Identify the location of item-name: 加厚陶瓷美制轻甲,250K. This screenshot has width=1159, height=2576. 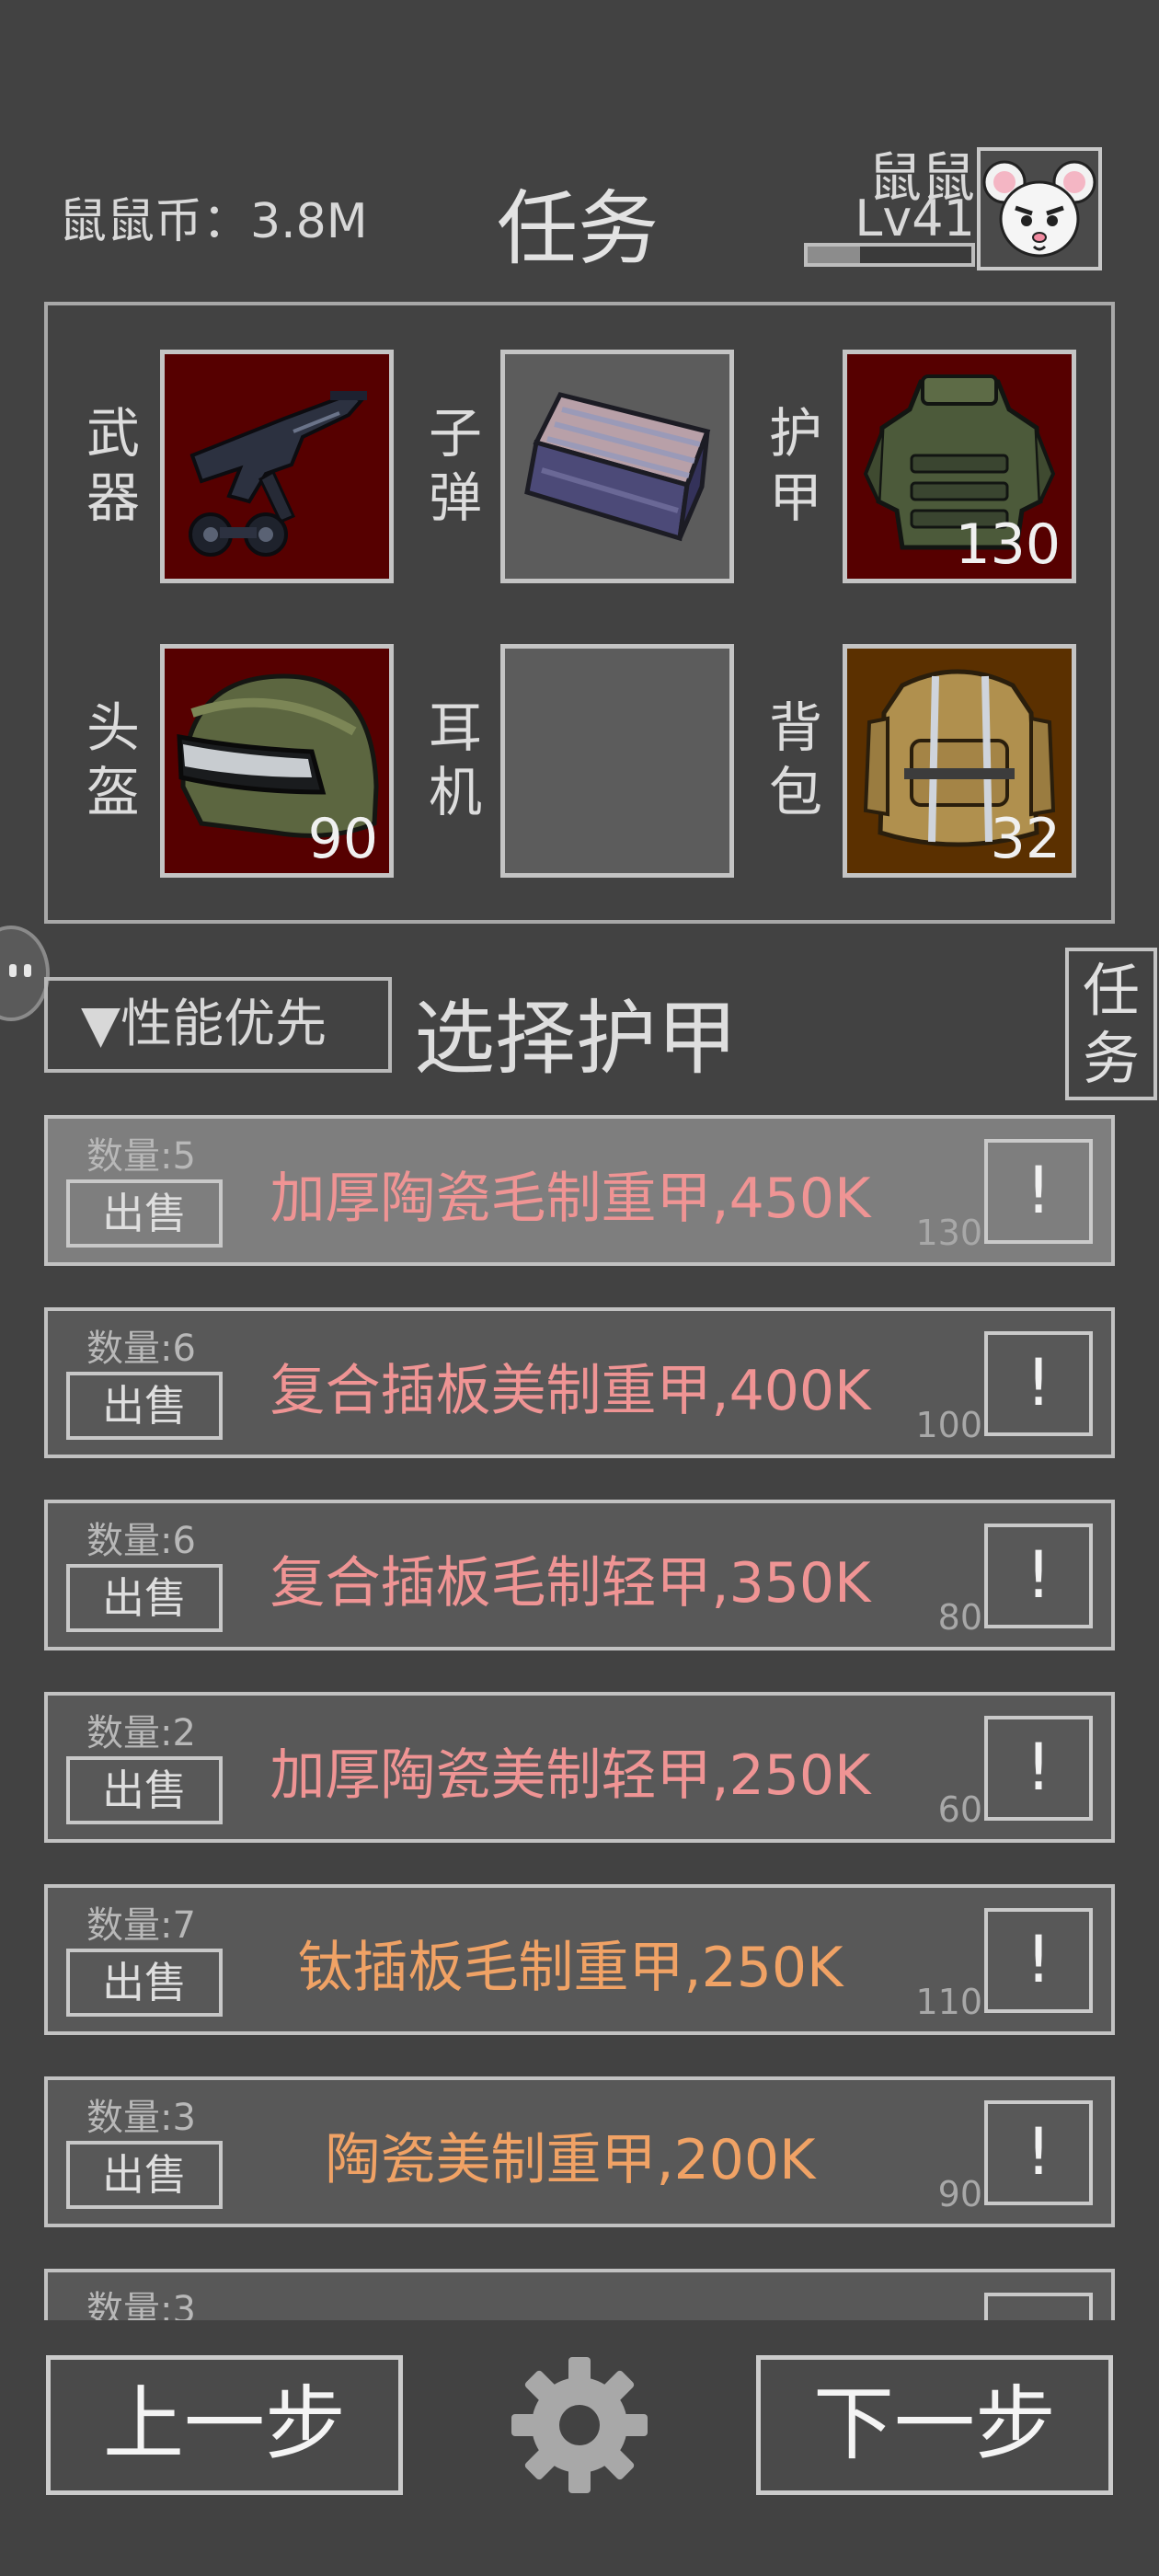
(570, 1775).